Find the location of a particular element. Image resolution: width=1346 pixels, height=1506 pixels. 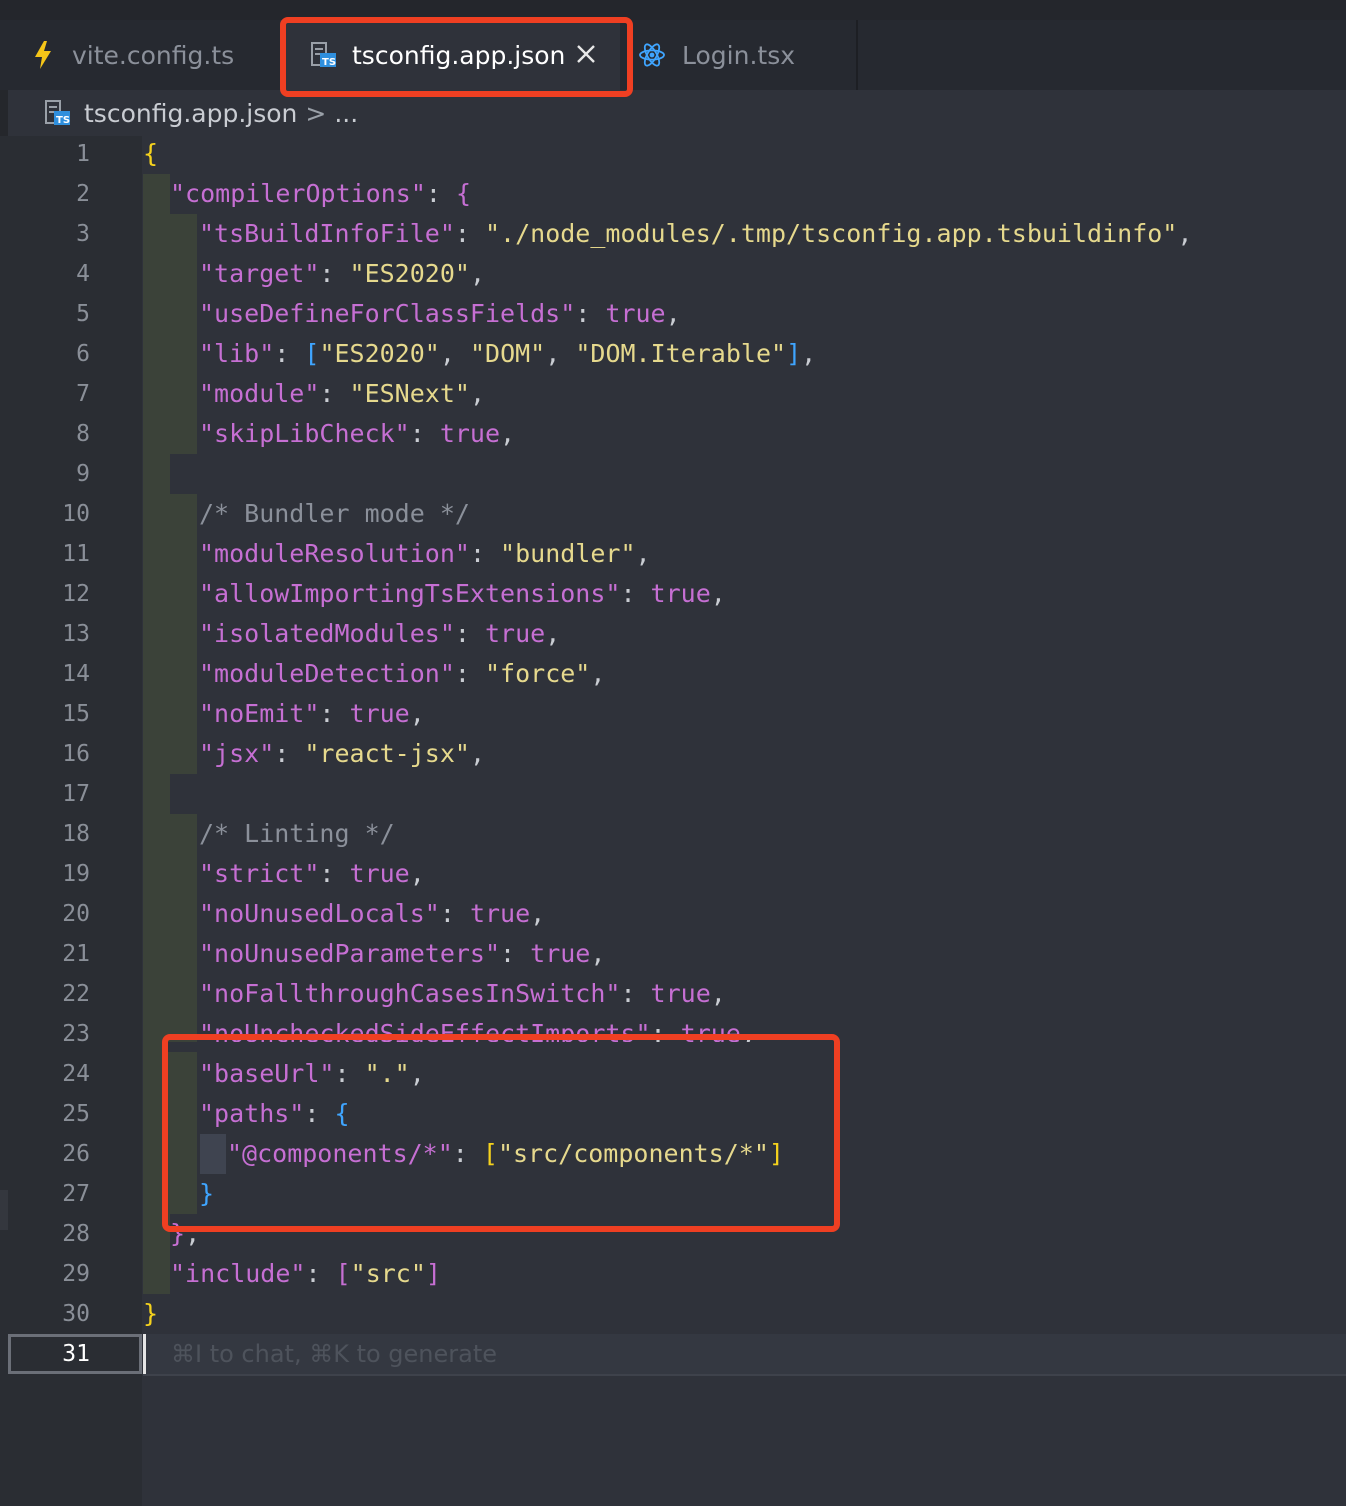

code-line-27: } is located at coordinates (206, 1194).